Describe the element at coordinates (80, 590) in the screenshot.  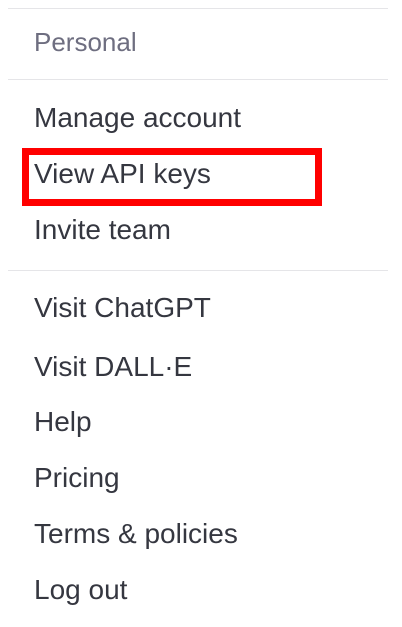
I see `menu-item-log-out: Log out` at that location.